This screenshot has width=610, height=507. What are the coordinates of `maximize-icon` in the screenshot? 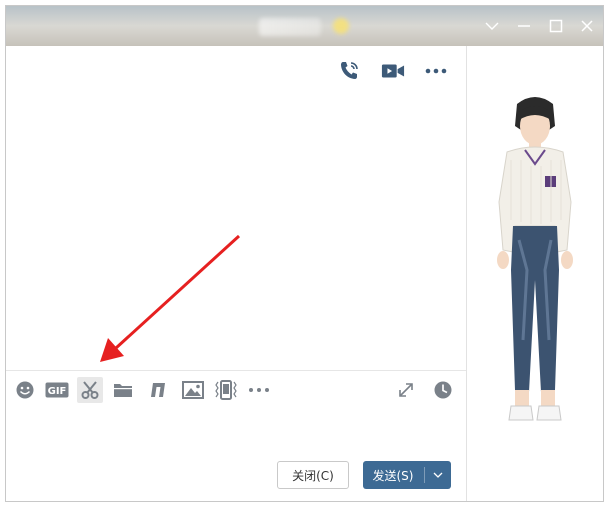 It's located at (556, 26).